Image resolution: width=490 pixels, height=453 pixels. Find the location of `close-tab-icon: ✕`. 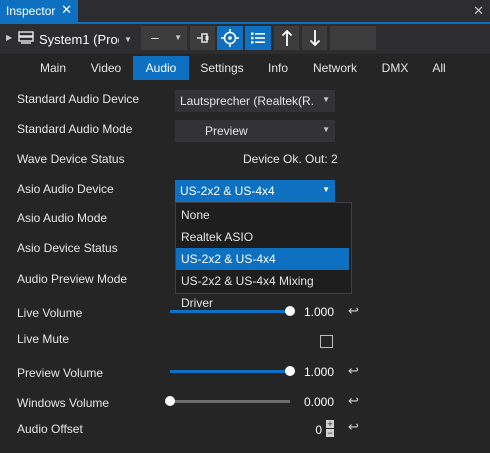

close-tab-icon: ✕ is located at coordinates (66, 10).